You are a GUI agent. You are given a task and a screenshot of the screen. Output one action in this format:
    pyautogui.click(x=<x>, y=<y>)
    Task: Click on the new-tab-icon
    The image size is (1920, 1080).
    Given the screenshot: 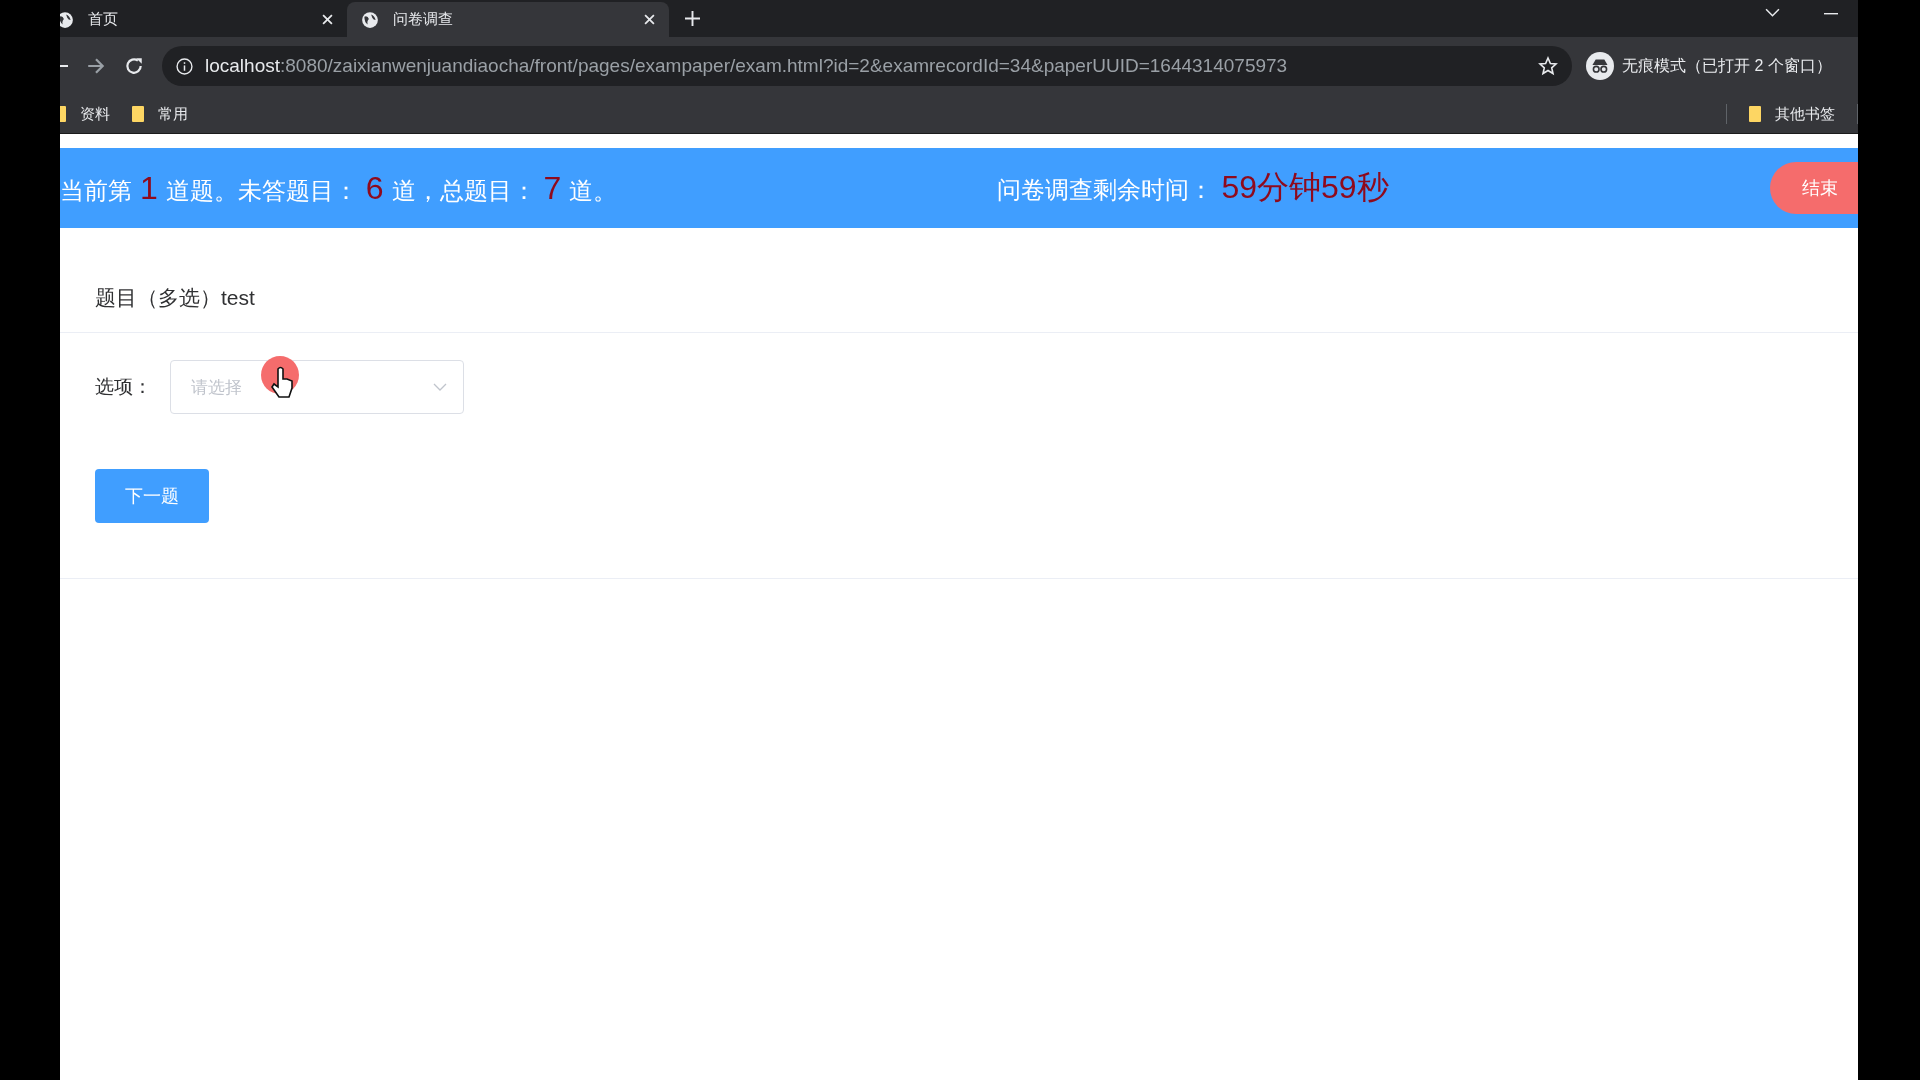 What is the action you would take?
    pyautogui.click(x=692, y=18)
    